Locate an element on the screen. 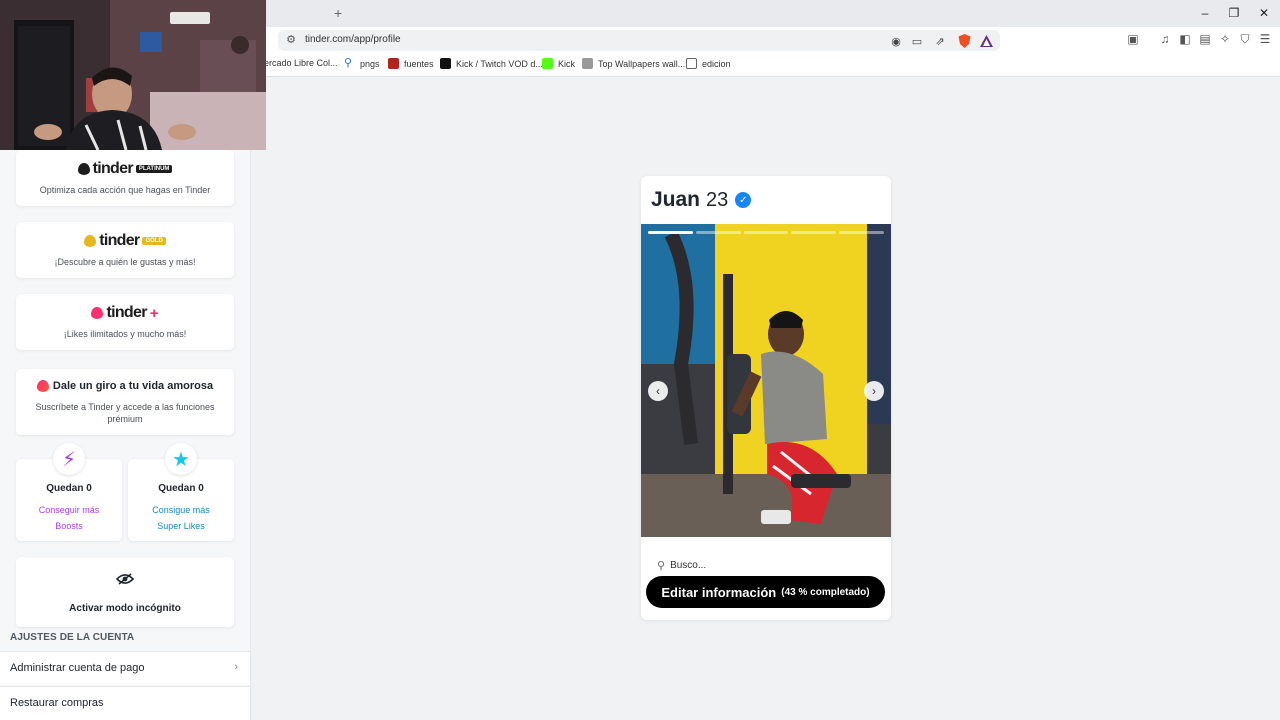  plus-subtitle: ¡Likes ilimitados y mucho más! is located at coordinates (125, 334).